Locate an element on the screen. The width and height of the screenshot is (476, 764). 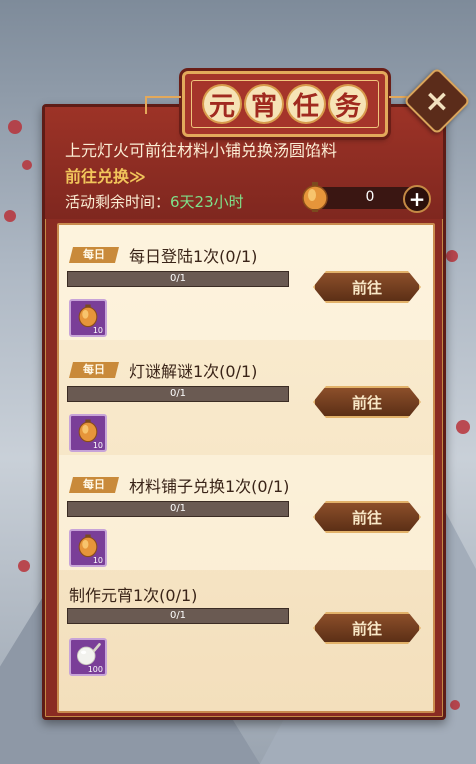
currency-bar: 0 + is located at coordinates (366, 197).